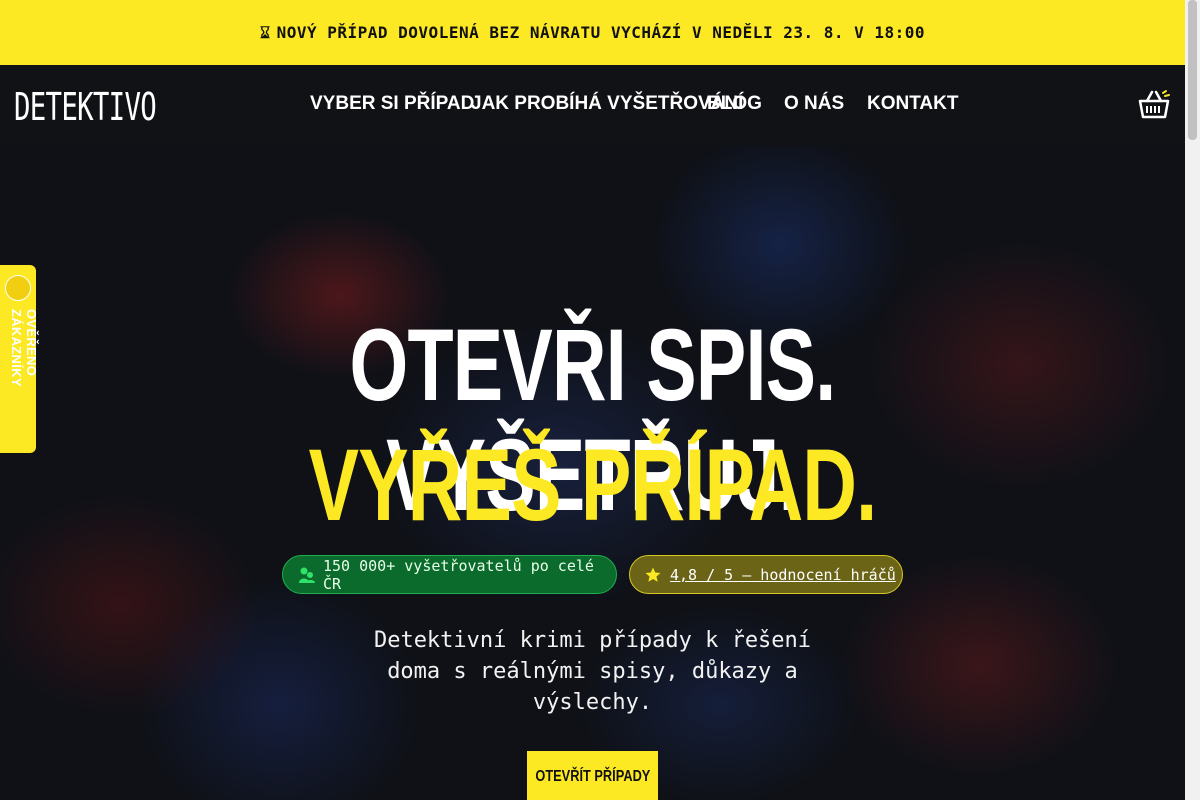 The image size is (1200, 800). I want to click on rating-text: 4,8 / 5 — hodnocení hráčů, so click(783, 575).